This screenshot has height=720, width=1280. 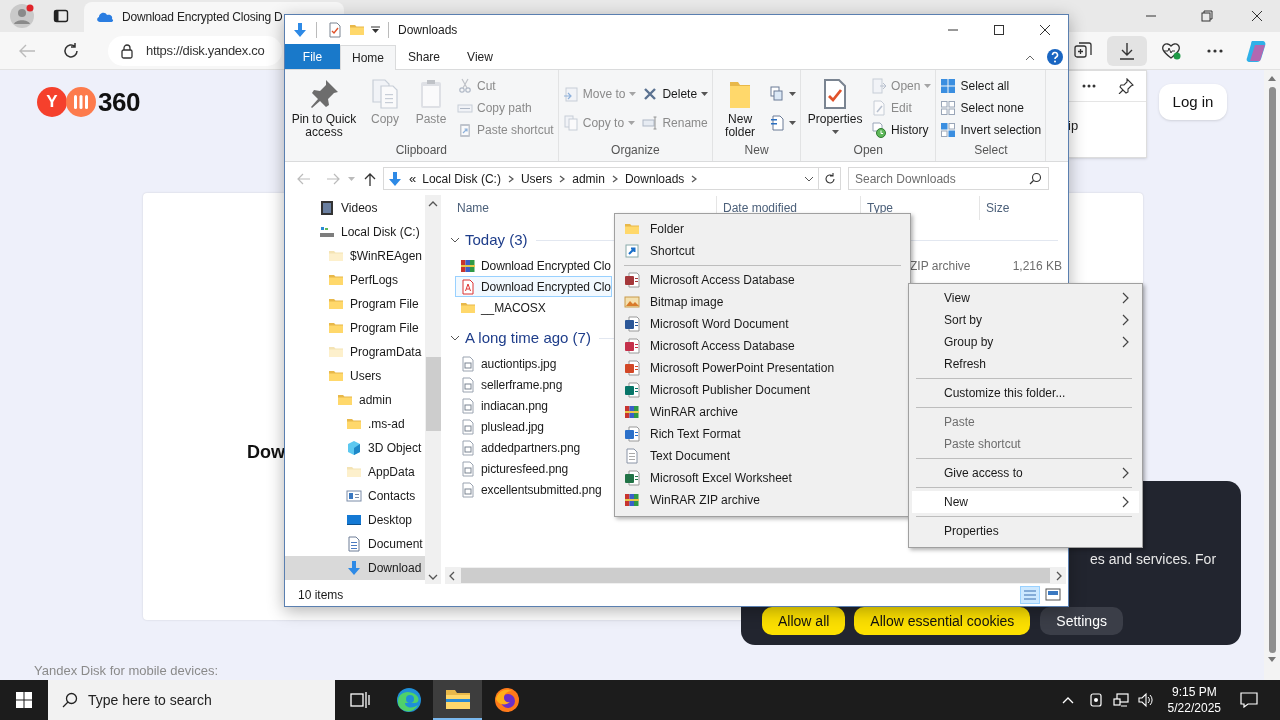 I want to click on nav-tree-item: admin, so click(x=355, y=400).